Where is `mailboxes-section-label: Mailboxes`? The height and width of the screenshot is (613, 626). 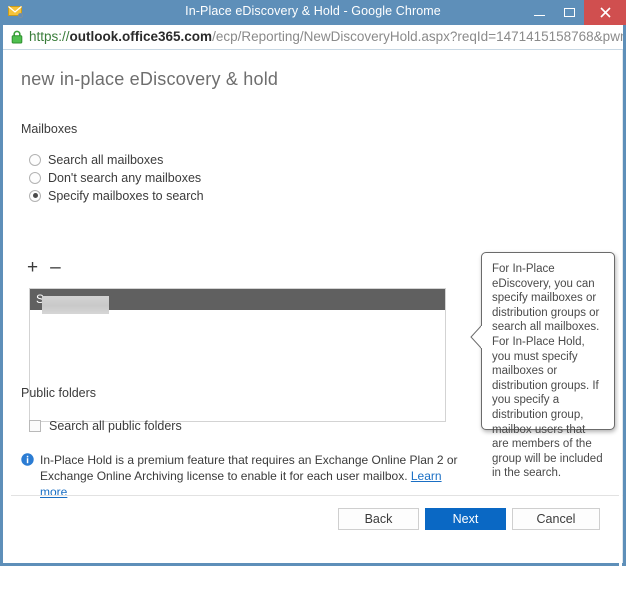 mailboxes-section-label: Mailboxes is located at coordinates (49, 129).